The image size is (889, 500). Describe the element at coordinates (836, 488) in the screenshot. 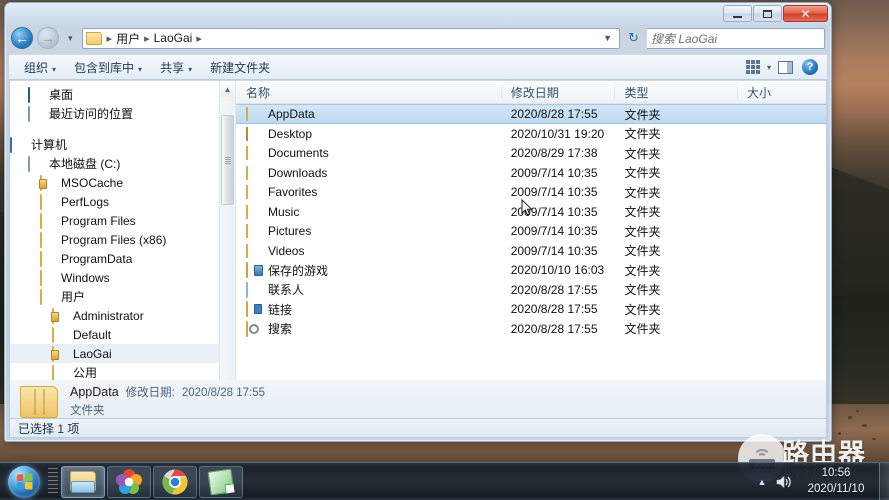

I see `clock-date: 2020/11/10` at that location.